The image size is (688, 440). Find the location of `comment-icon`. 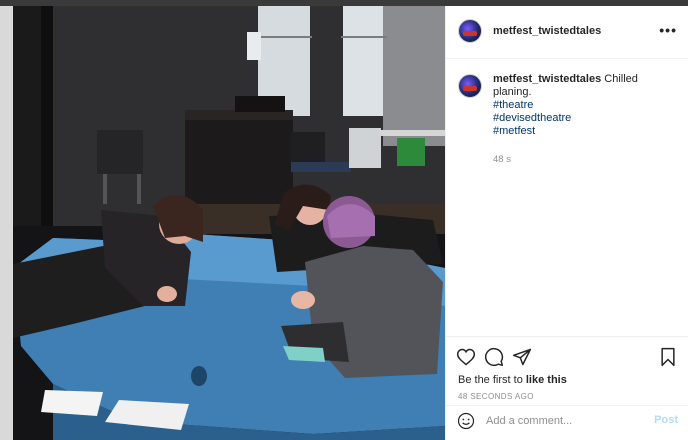

comment-icon is located at coordinates (494, 357).